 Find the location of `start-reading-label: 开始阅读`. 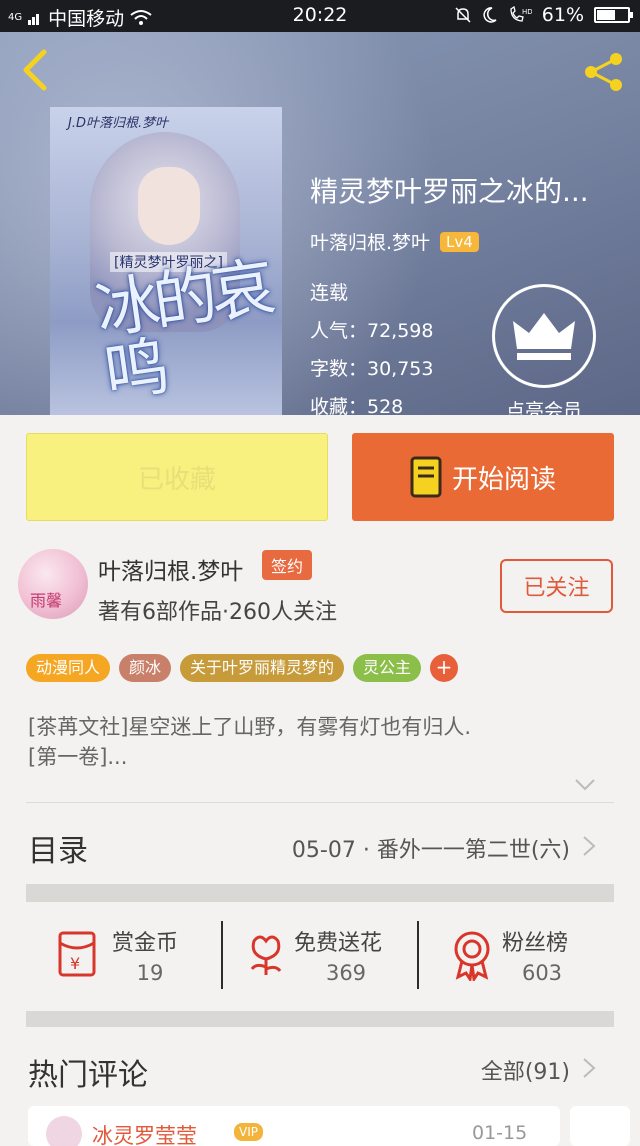

start-reading-label: 开始阅读 is located at coordinates (503, 479).